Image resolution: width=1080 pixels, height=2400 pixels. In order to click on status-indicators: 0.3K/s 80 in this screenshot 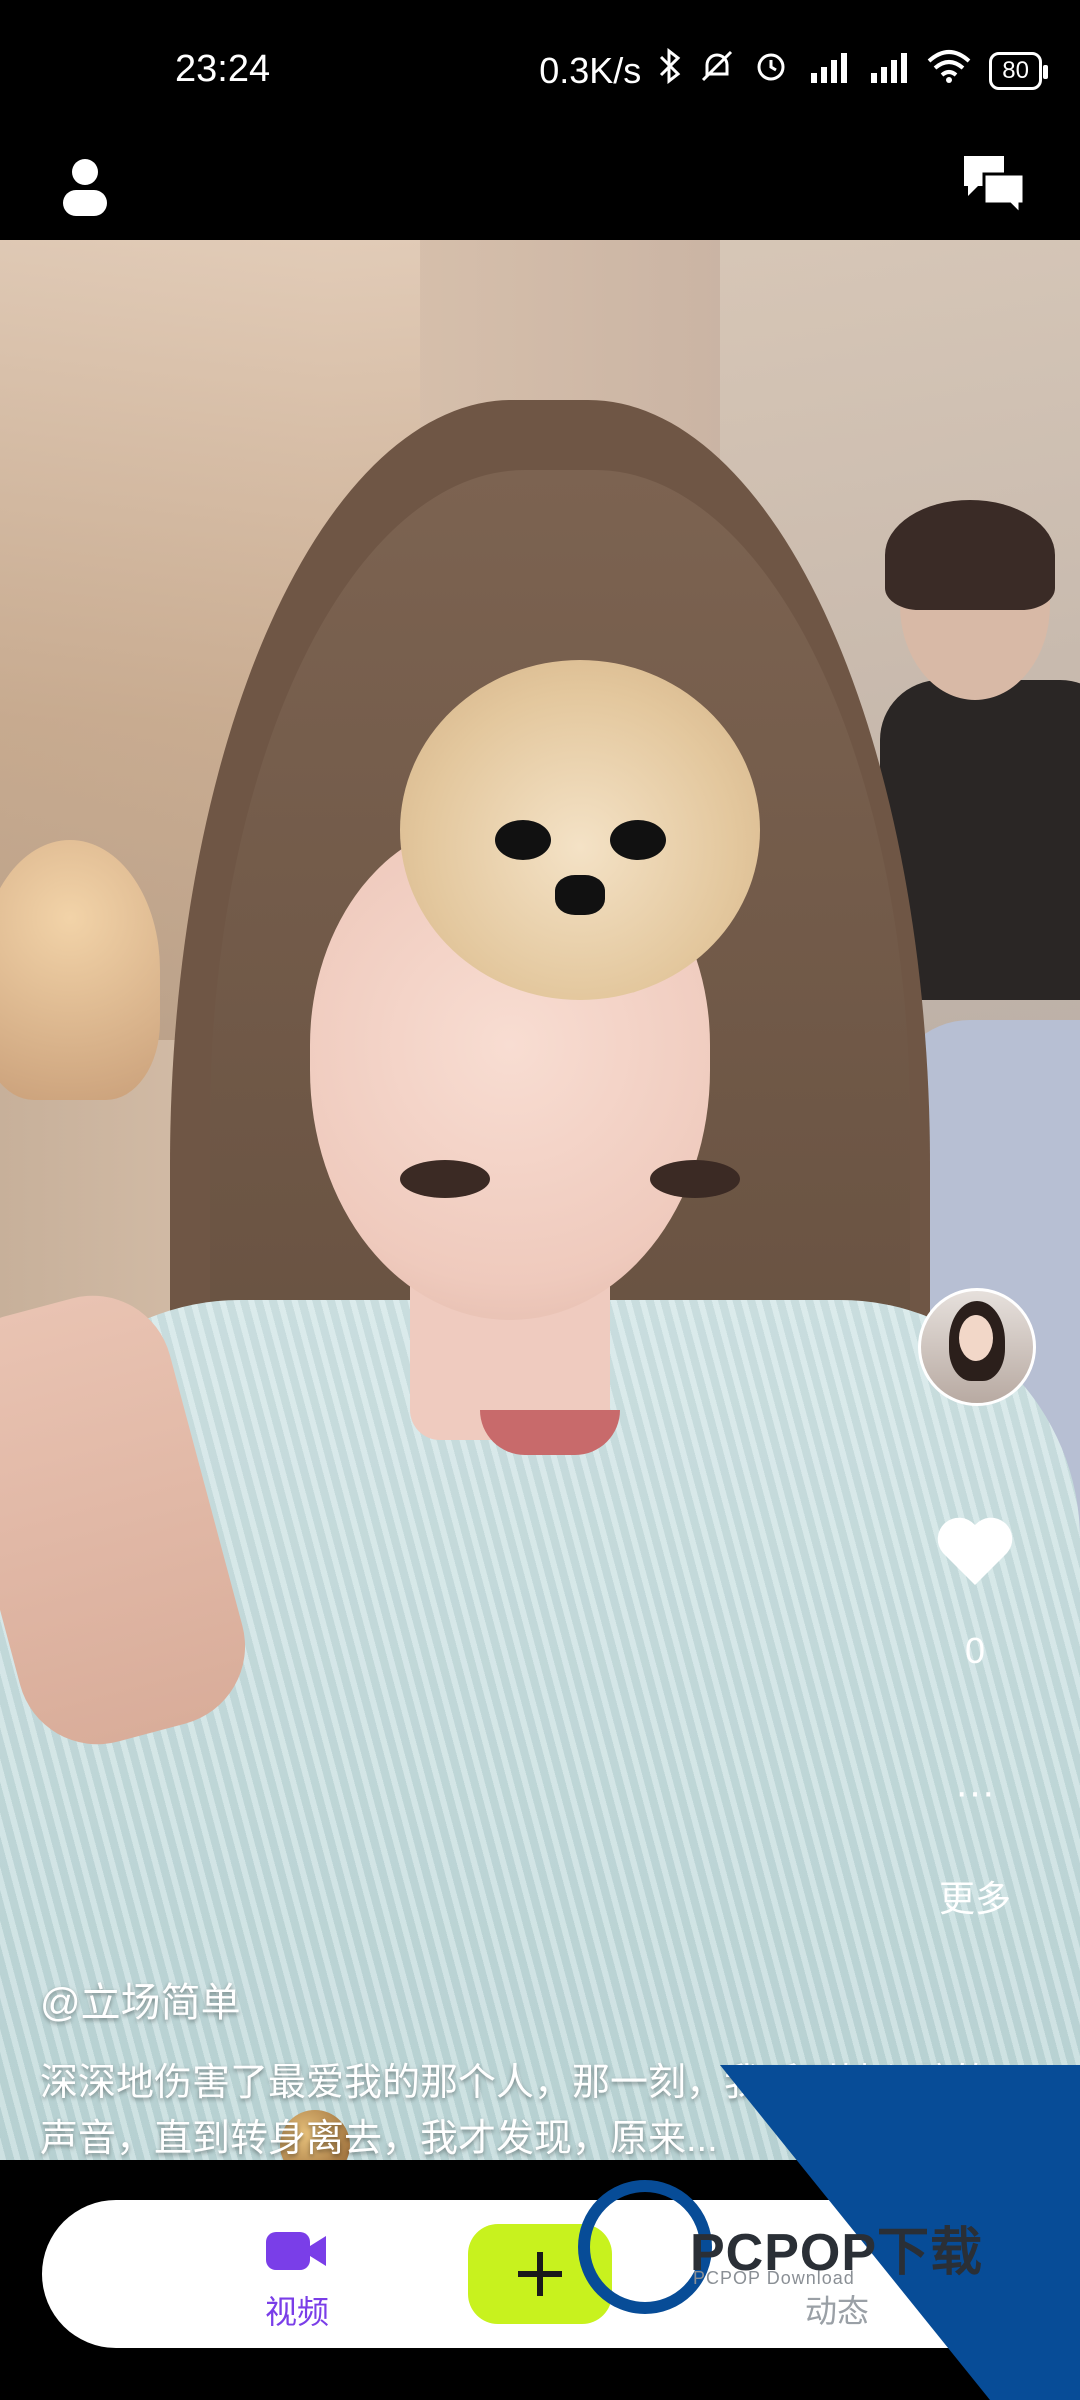, I will do `click(793, 70)`.